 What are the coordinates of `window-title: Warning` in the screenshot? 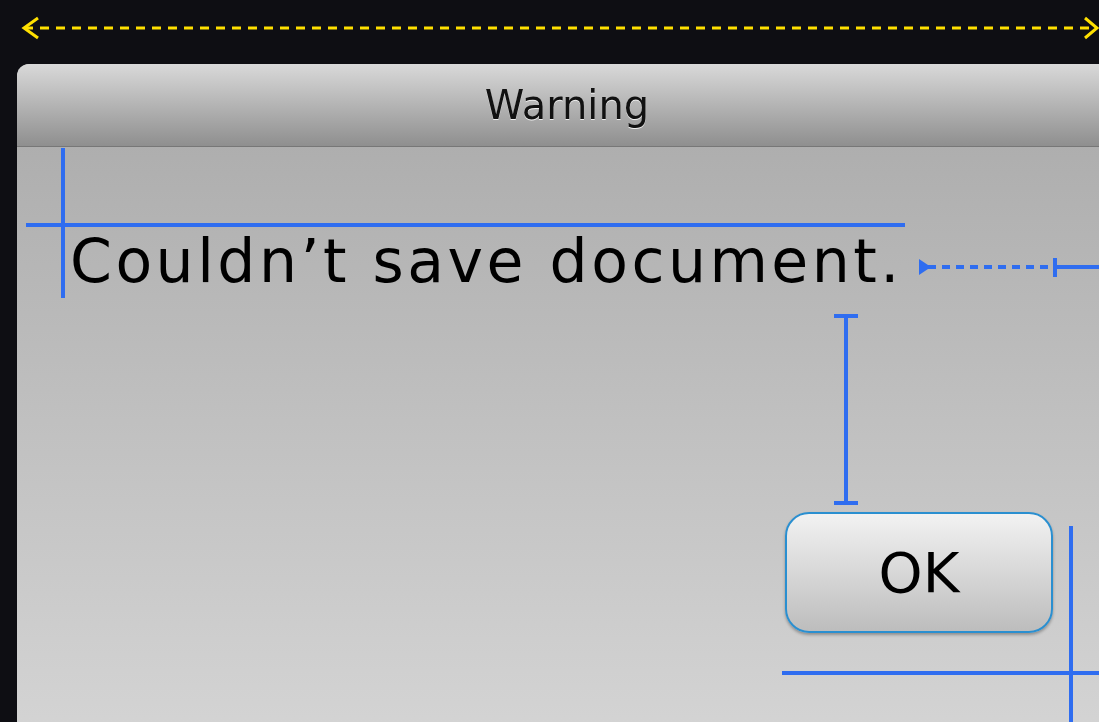 It's located at (567, 105).